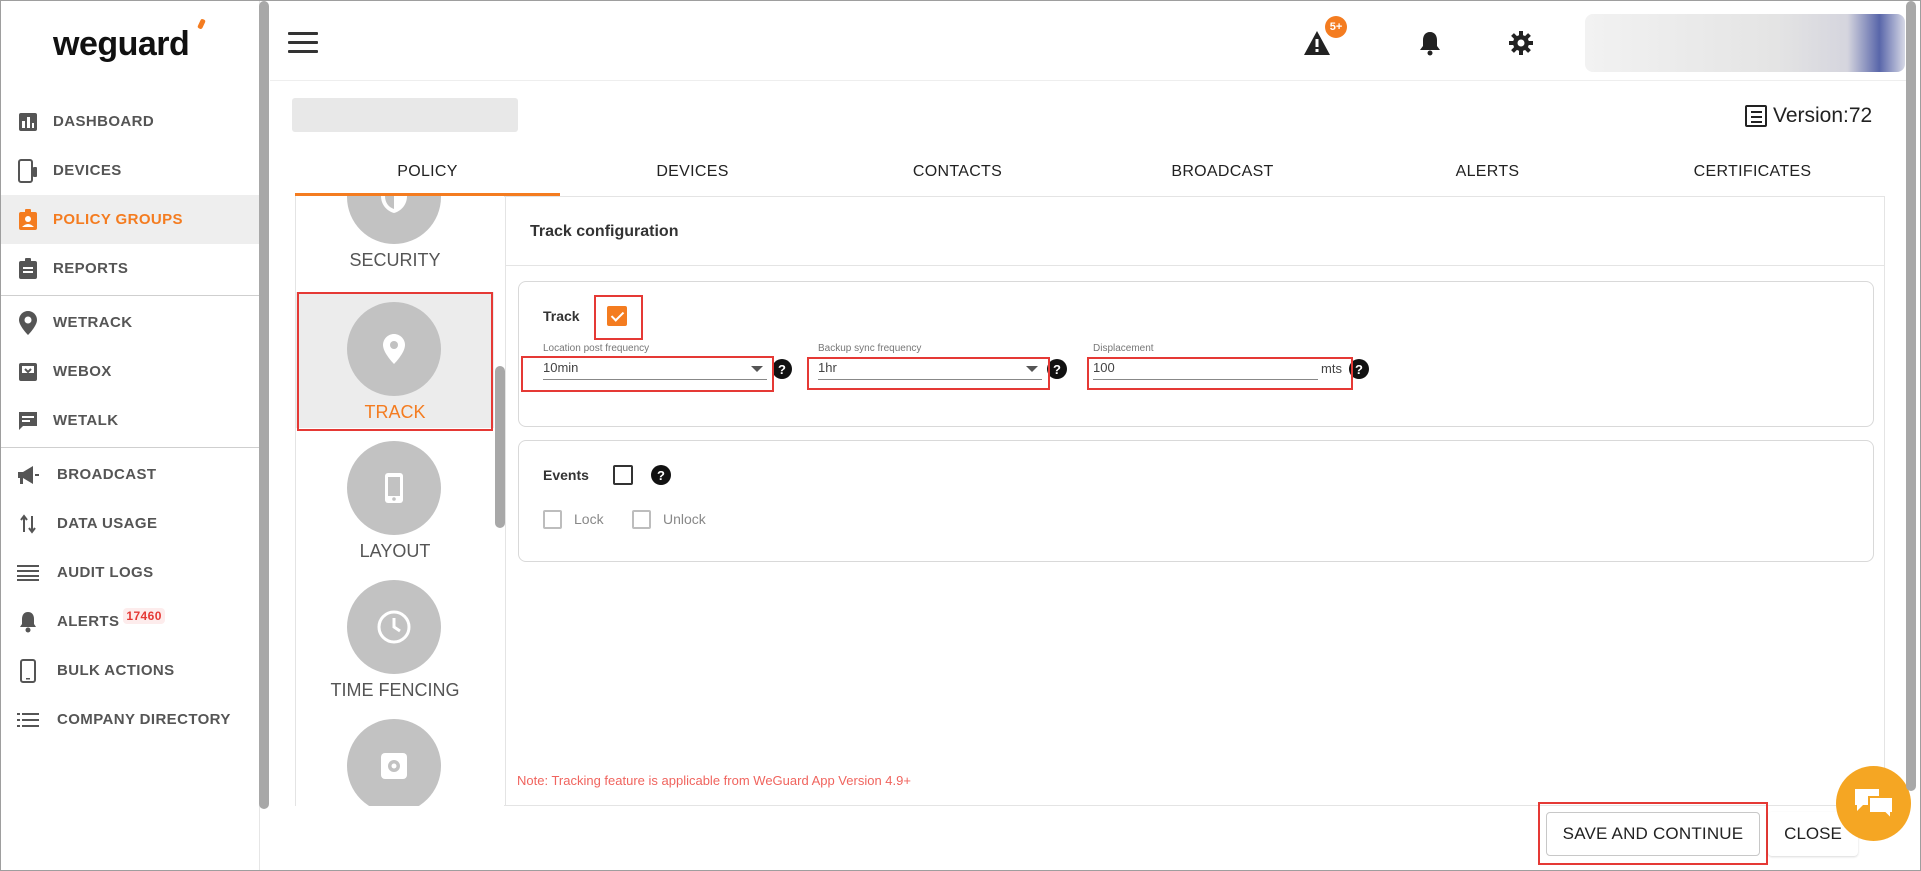  What do you see at coordinates (130, 523) in the screenshot?
I see `sidebar-item-data-usage: DATA USAGE` at bounding box center [130, 523].